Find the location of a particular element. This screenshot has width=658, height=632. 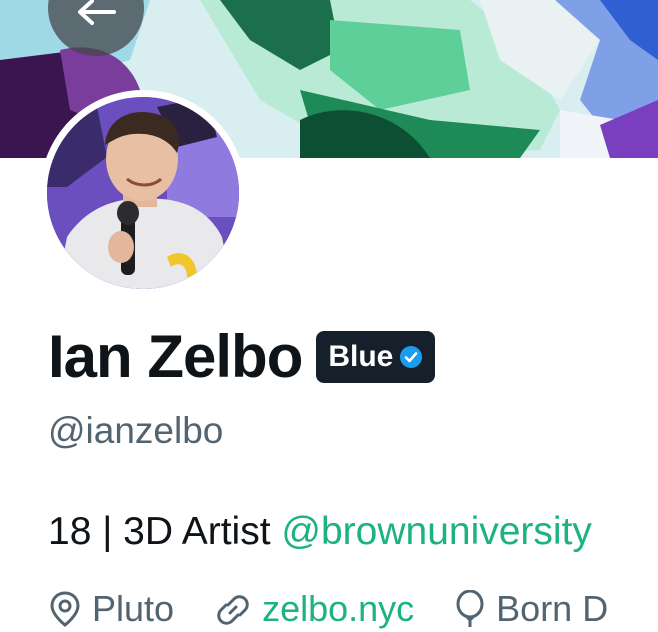

avatar is located at coordinates (143, 193).